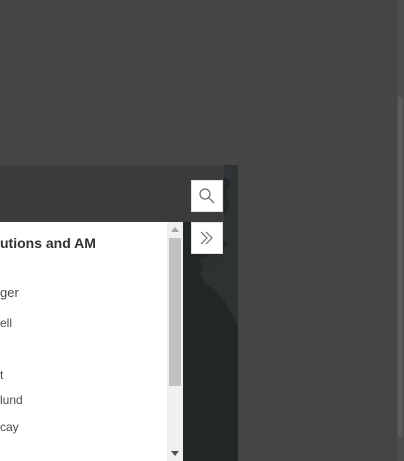  Describe the element at coordinates (400, 267) in the screenshot. I see `page-scrollbar-thumb` at that location.